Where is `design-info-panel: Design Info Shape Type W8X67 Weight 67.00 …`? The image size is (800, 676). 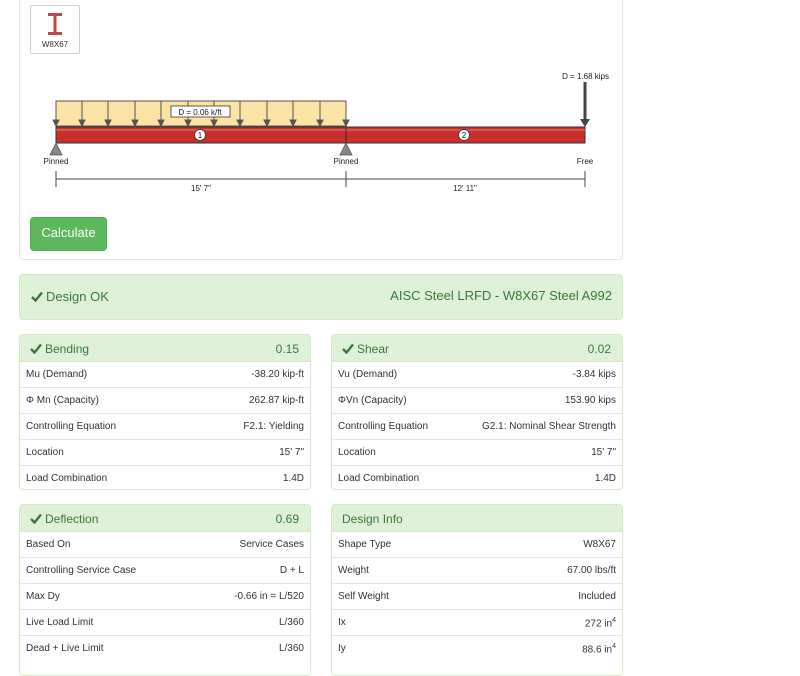 design-info-panel: Design Info Shape Type W8X67 Weight 67.00 … is located at coordinates (477, 590).